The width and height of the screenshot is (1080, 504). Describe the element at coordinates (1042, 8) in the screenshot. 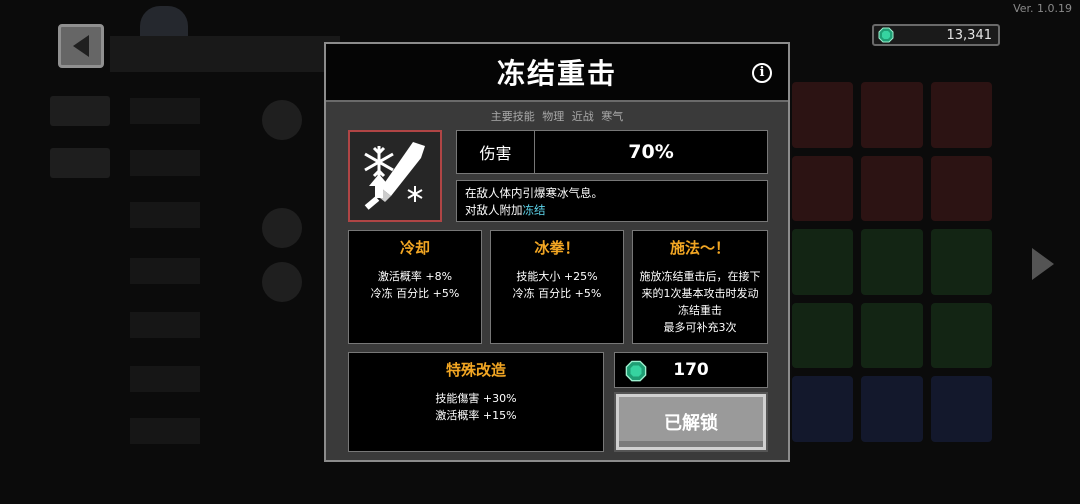

I see `version-label: Ver. 1.0.19` at that location.